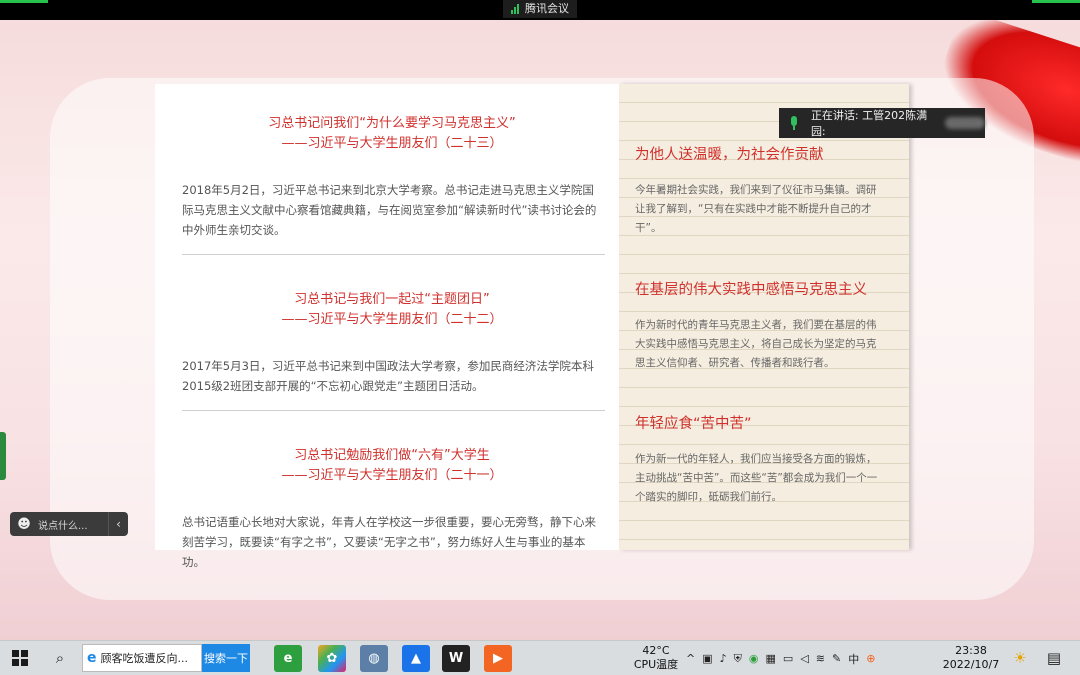  What do you see at coordinates (780, 658) in the screenshot?
I see `system-tray: ^ ▣ ♪ ⛨ ◉ ▦ ▭ ◁ ≋ ✎ 中 ⊕` at bounding box center [780, 658].